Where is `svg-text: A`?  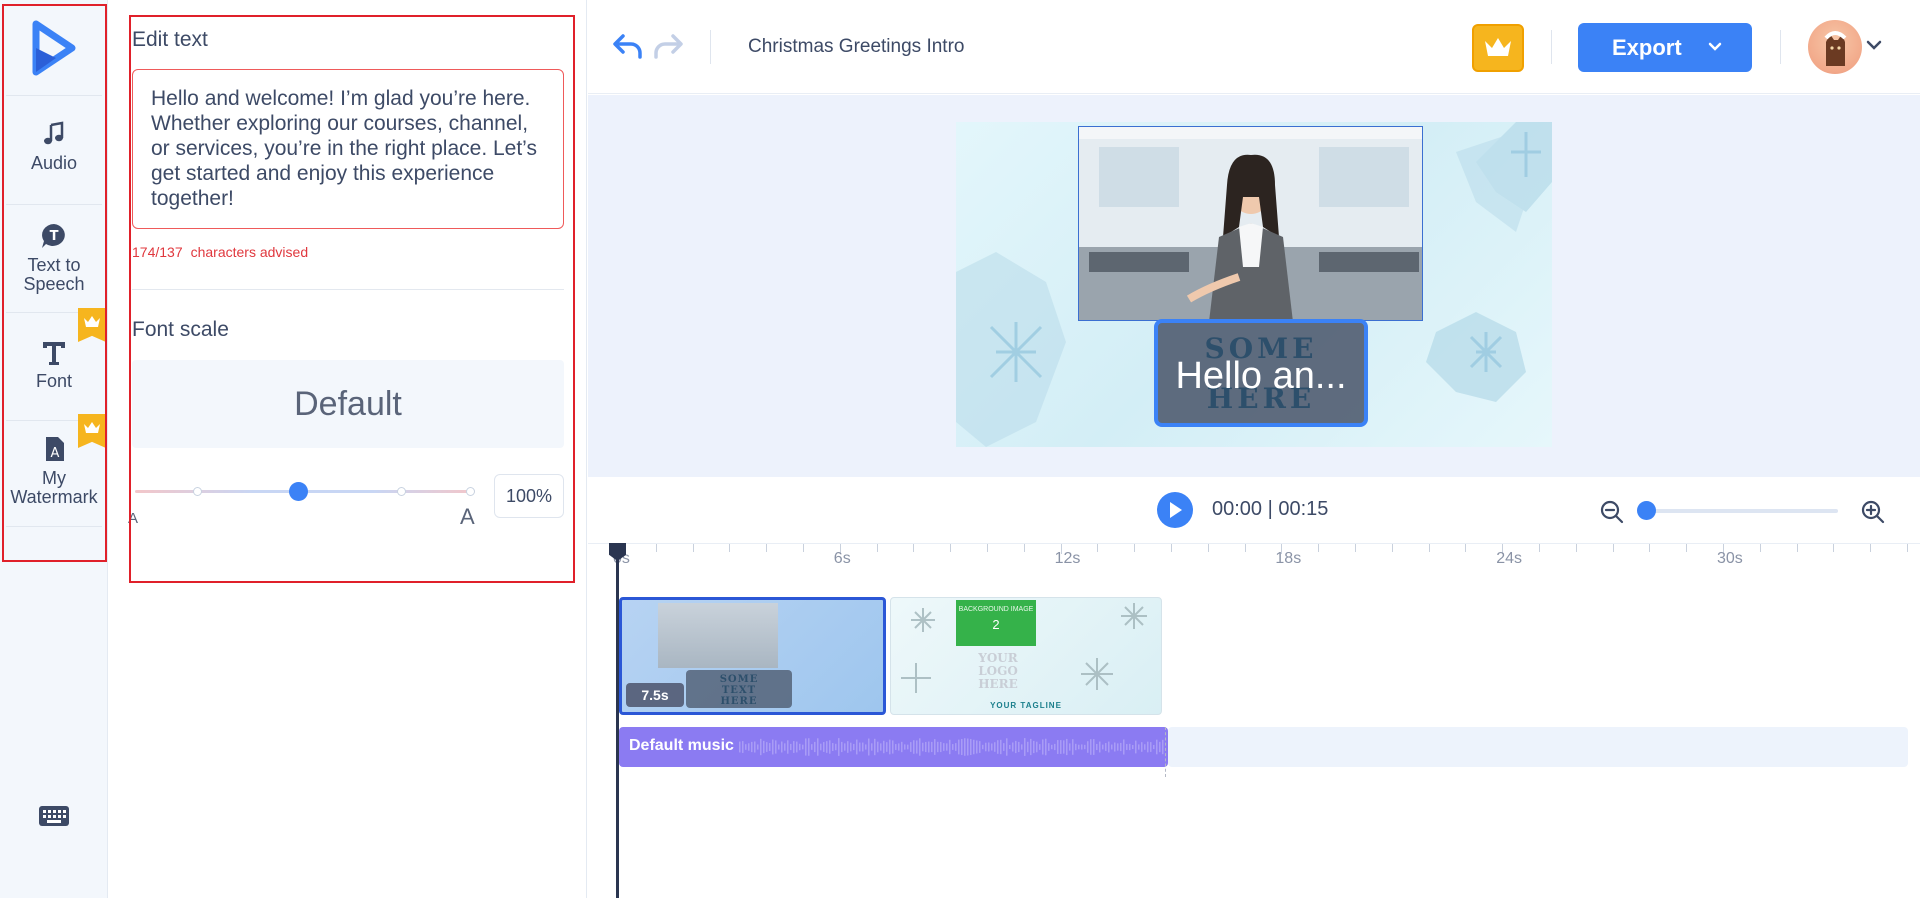
svg-text: A is located at coordinates (55, 453).